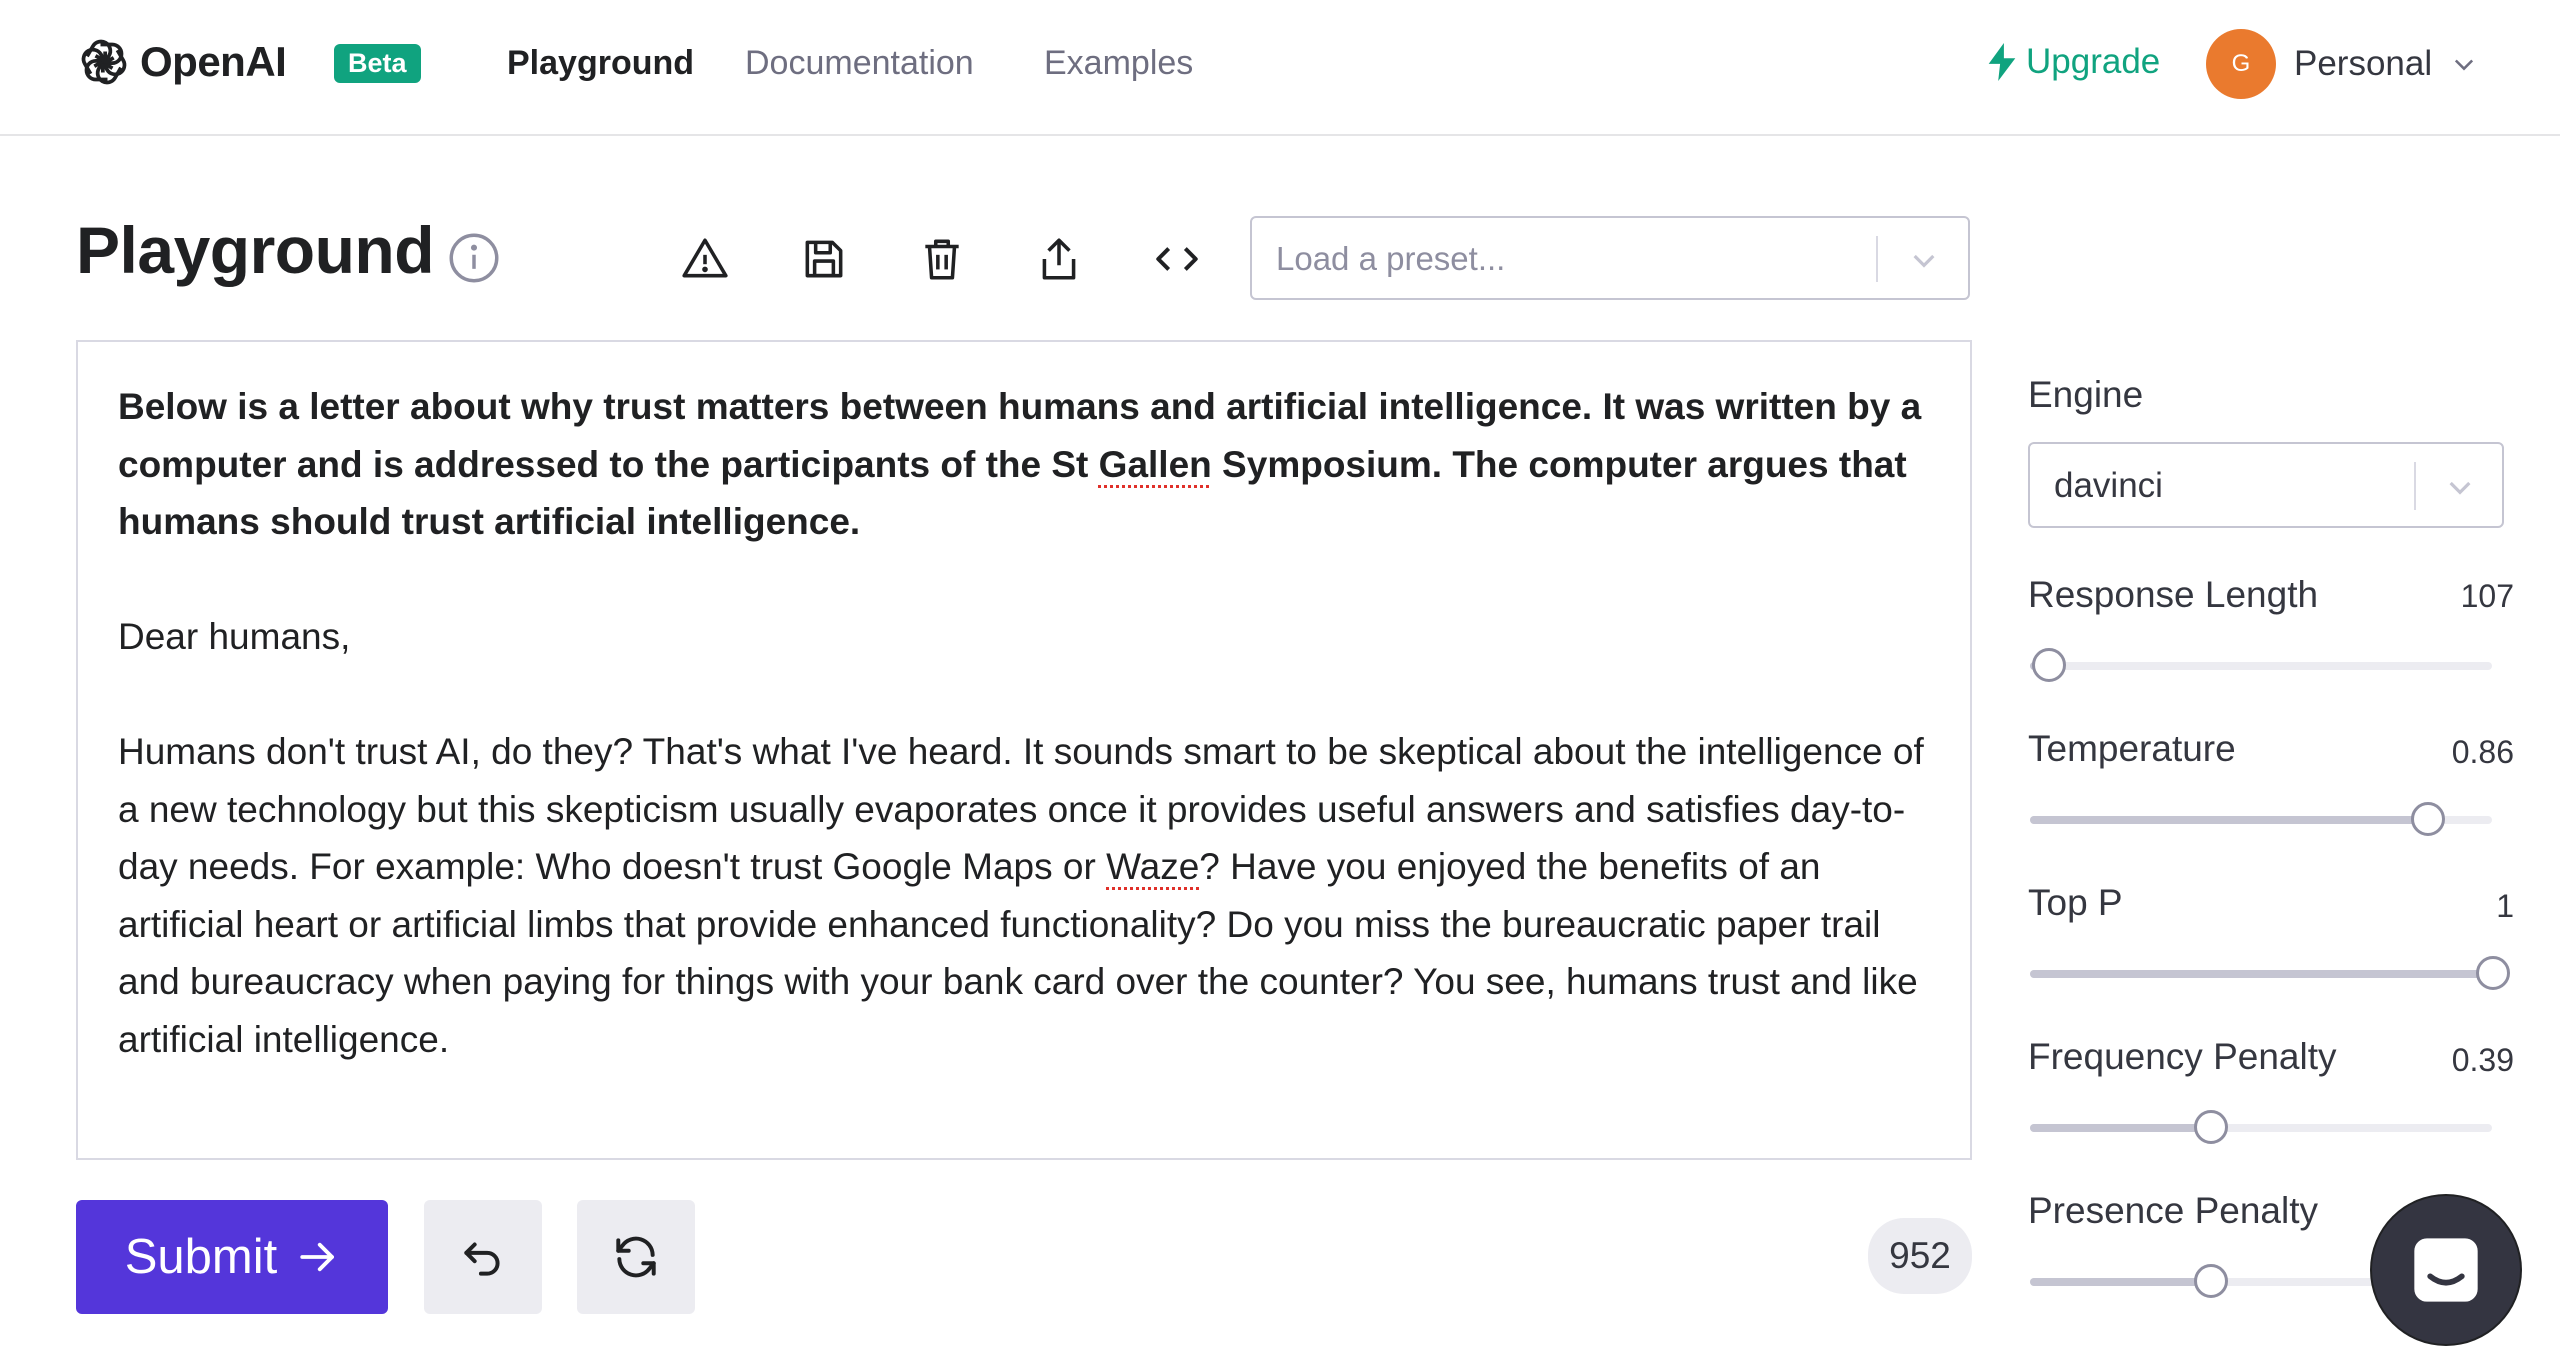 This screenshot has width=2560, height=1350. I want to click on engine-select: davinci, so click(2266, 485).